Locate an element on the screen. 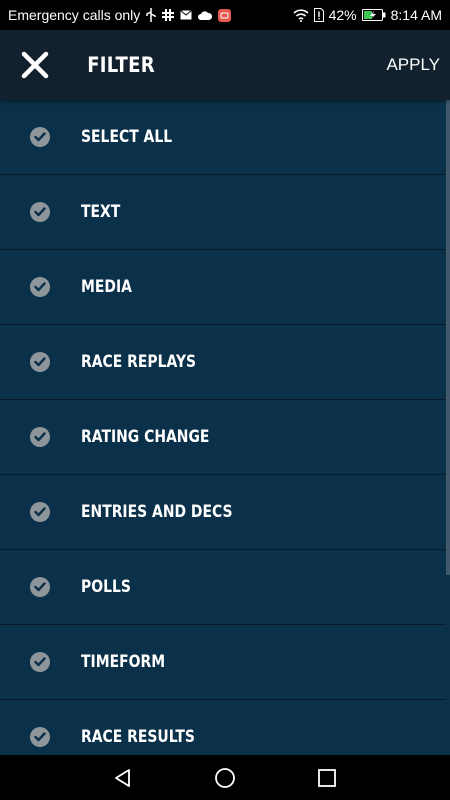 The width and height of the screenshot is (450, 800). back-button is located at coordinates (123, 778).